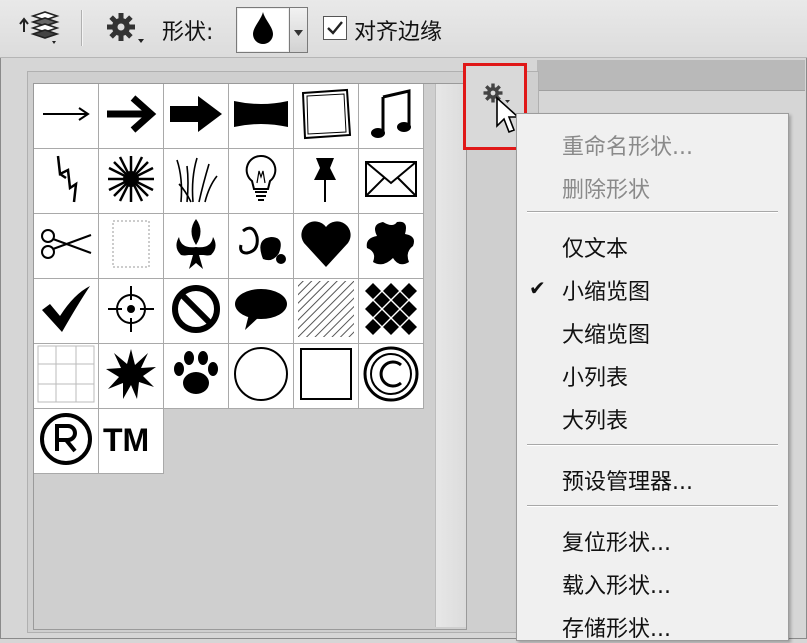 The image size is (807, 643). I want to click on shape-cell-target, so click(131, 311).